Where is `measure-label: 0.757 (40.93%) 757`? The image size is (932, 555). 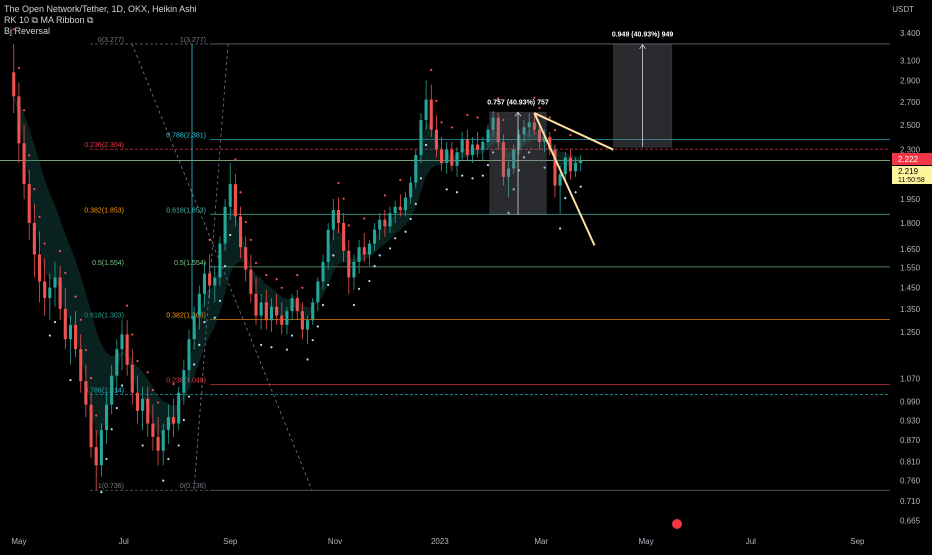 measure-label: 0.757 (40.93%) 757 is located at coordinates (518, 102).